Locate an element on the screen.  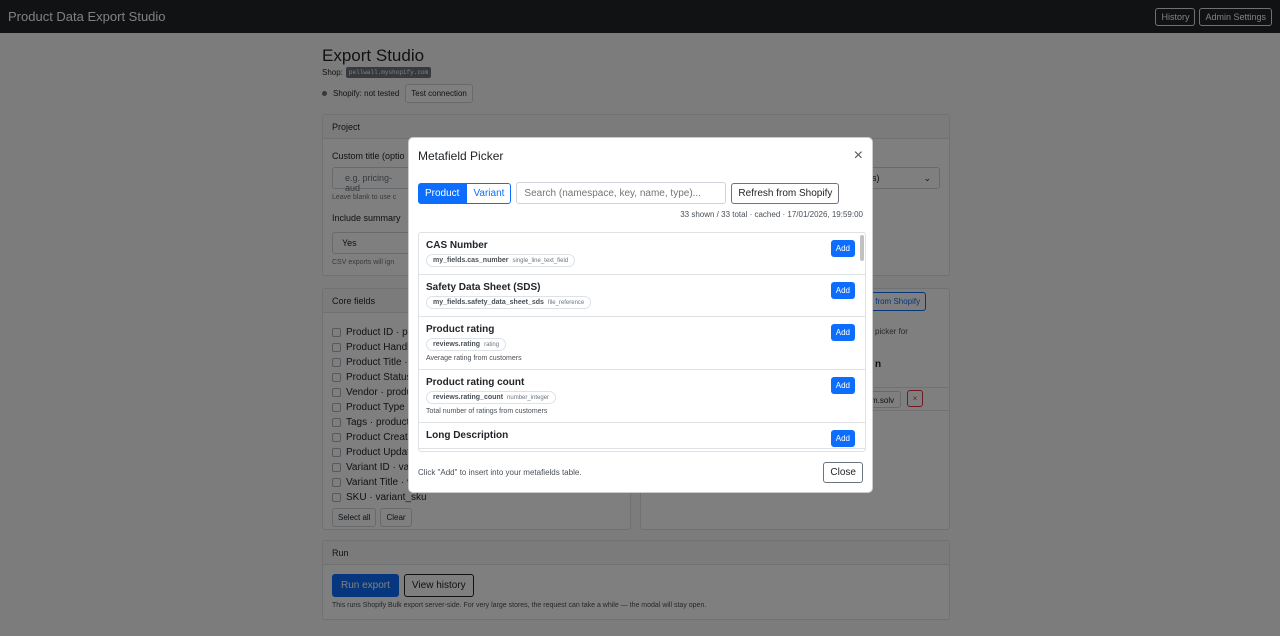
metafield-key-pill: reviews.rating rating is located at coordinates (466, 344).